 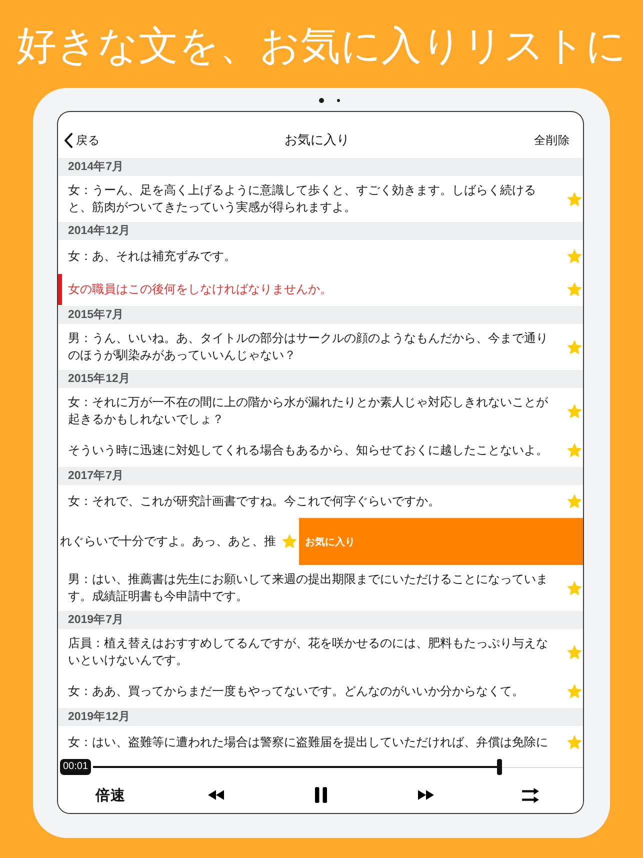 What do you see at coordinates (302, 199) in the screenshot?
I see `sentence-text: 女：うーん、足を高く上げるように意識して歩くと、すごく効きます。しばらく続けると、筋肉がついてきたっていう実感が得られますよ。` at bounding box center [302, 199].